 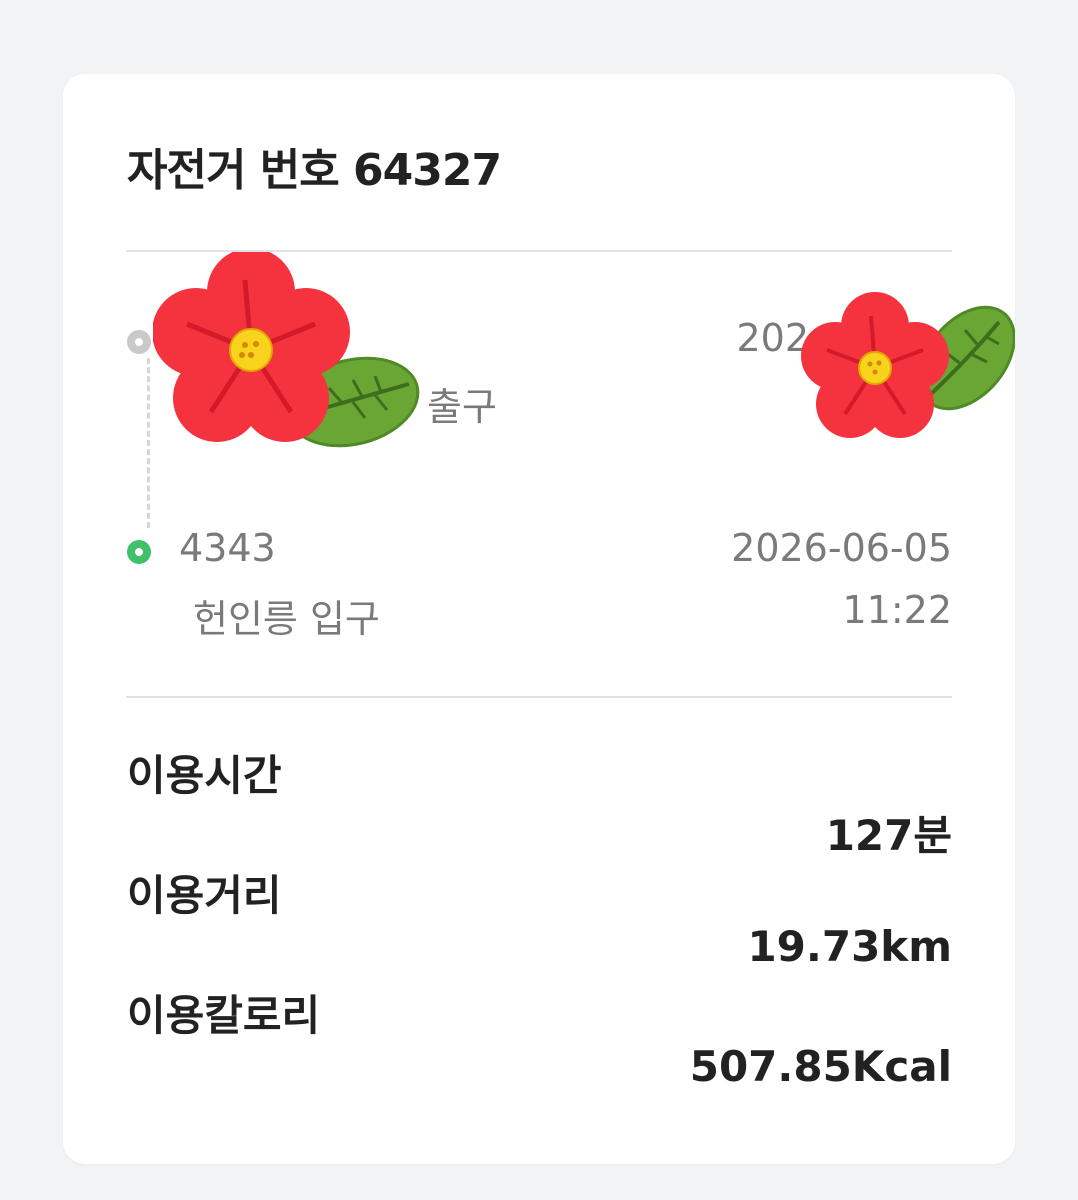 I want to click on usage-calorie-value: 507.85Kcal, so click(x=820, y=1066).